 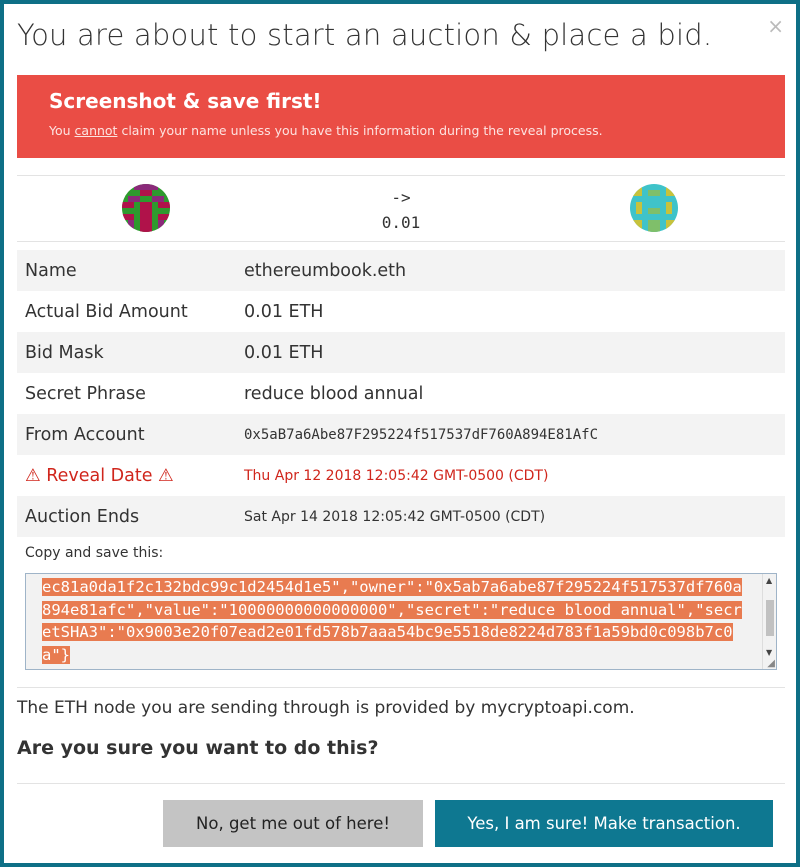 I want to click on resize-grip-icon: ◢, so click(x=771, y=663).